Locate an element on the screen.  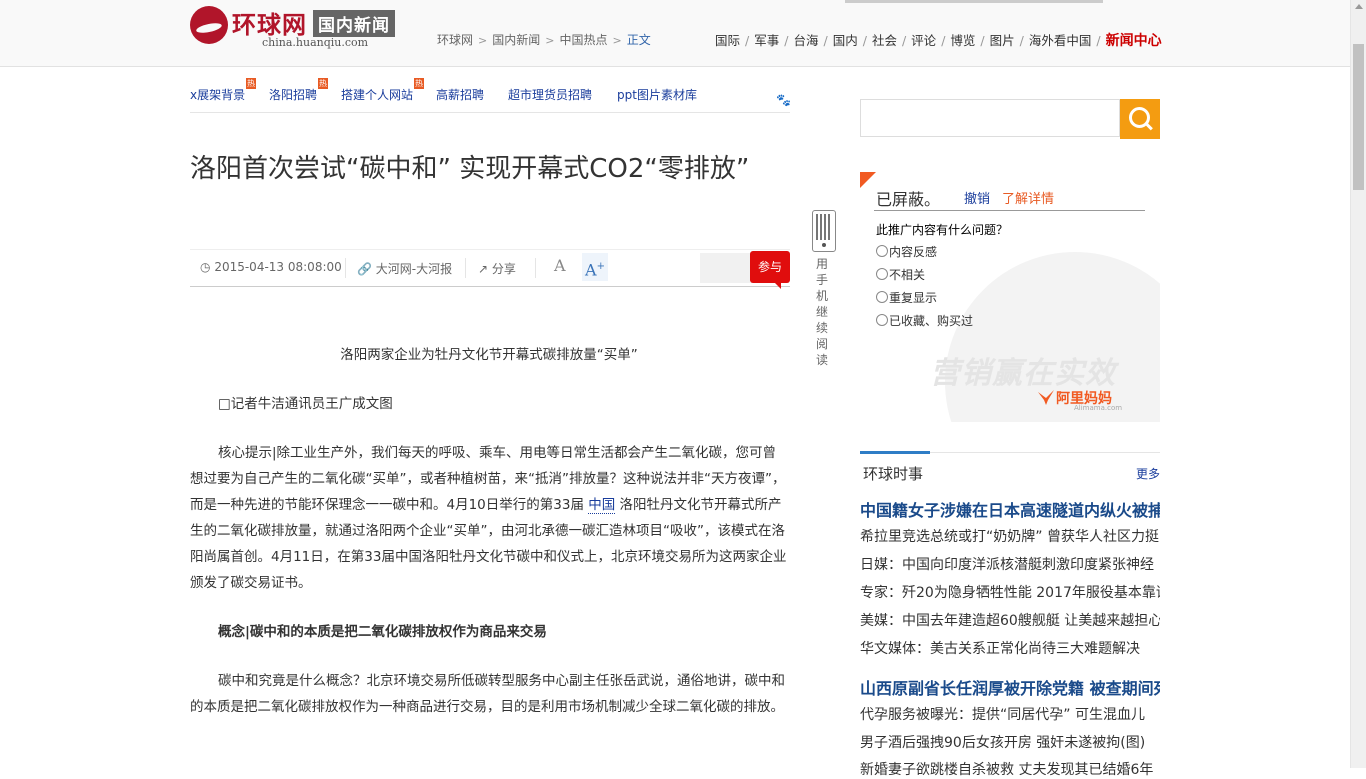
ad-option-label: 重复显示 is located at coordinates (913, 298).